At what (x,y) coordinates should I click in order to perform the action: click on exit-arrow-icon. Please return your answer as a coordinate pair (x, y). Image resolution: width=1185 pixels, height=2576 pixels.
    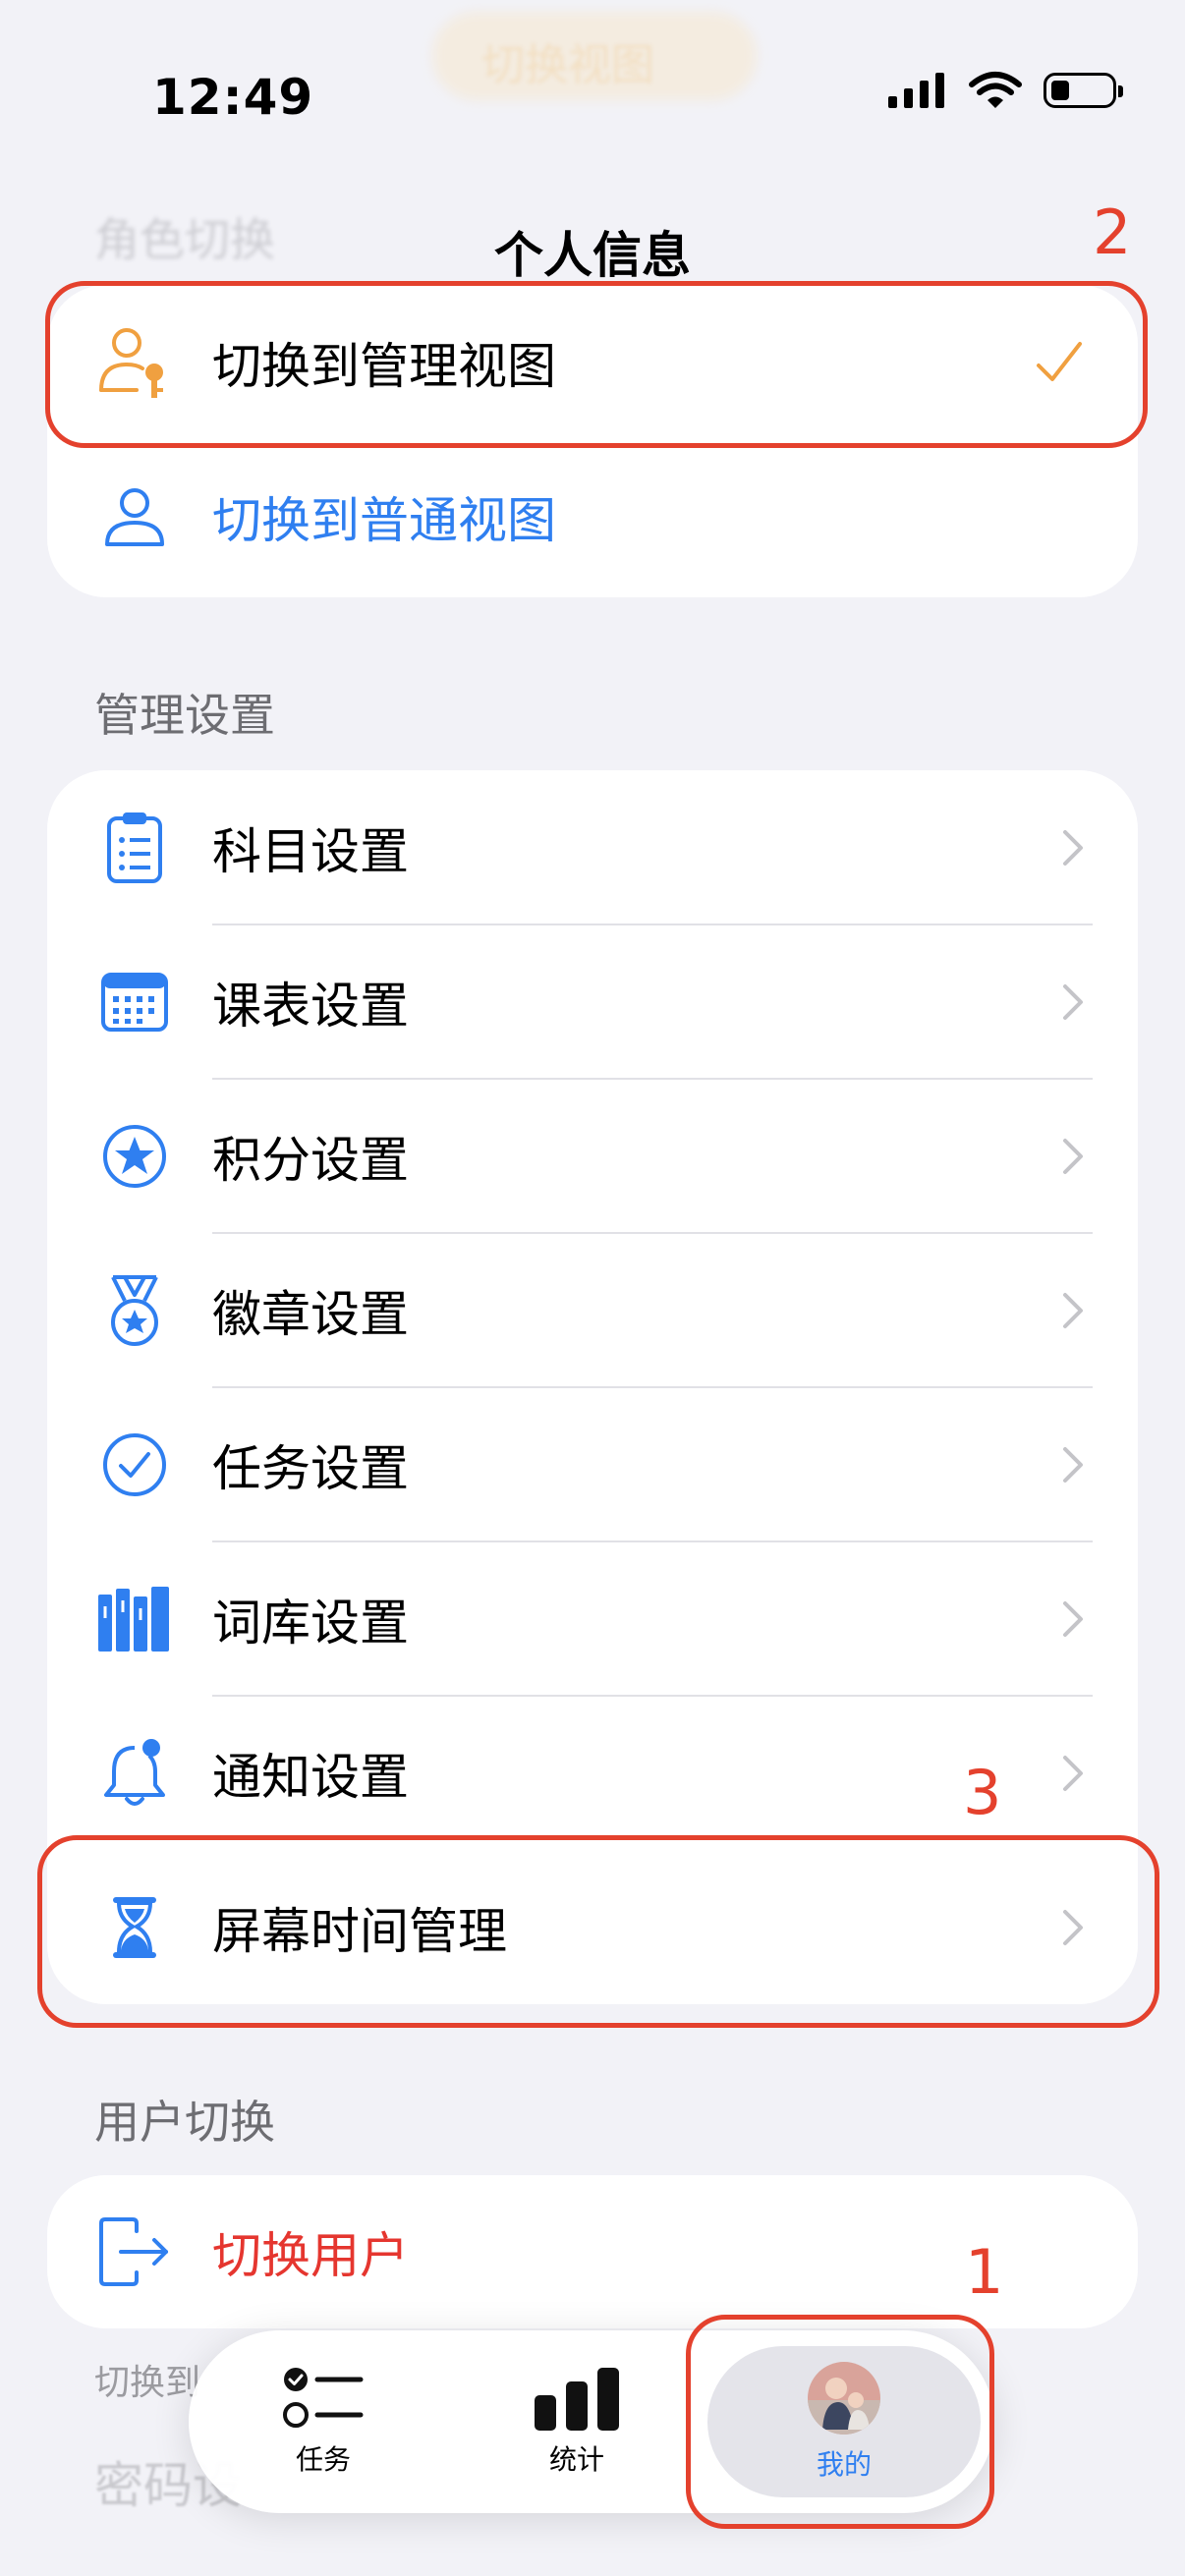
    Looking at the image, I should click on (135, 2252).